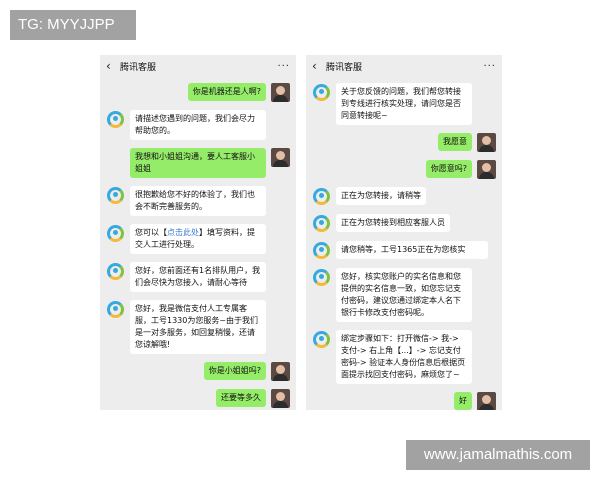 Image resolution: width=600 pixels, height=480 pixels. I want to click on user-message-bubble: 你愿意吗?, so click(448, 169).